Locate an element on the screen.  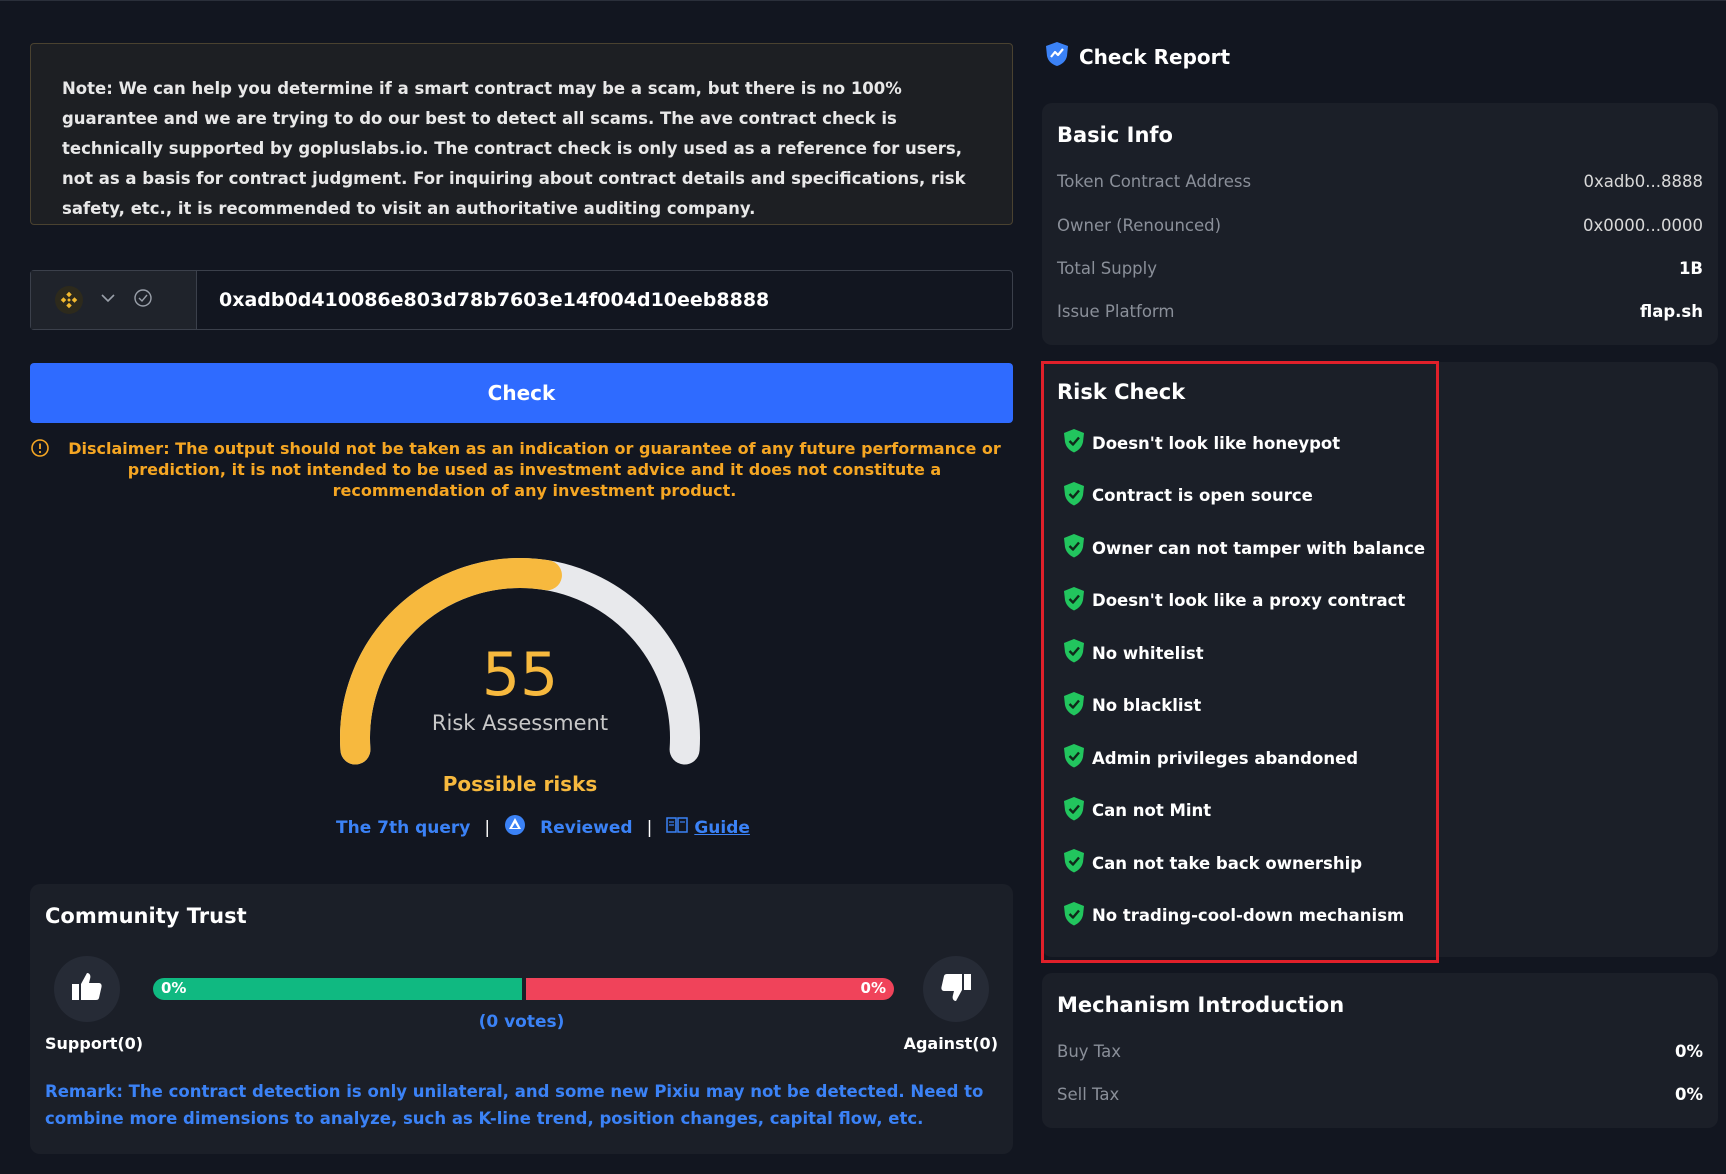
assessment-meta: The 7th query | Reviewed | Guide is located at coordinates (543, 827).